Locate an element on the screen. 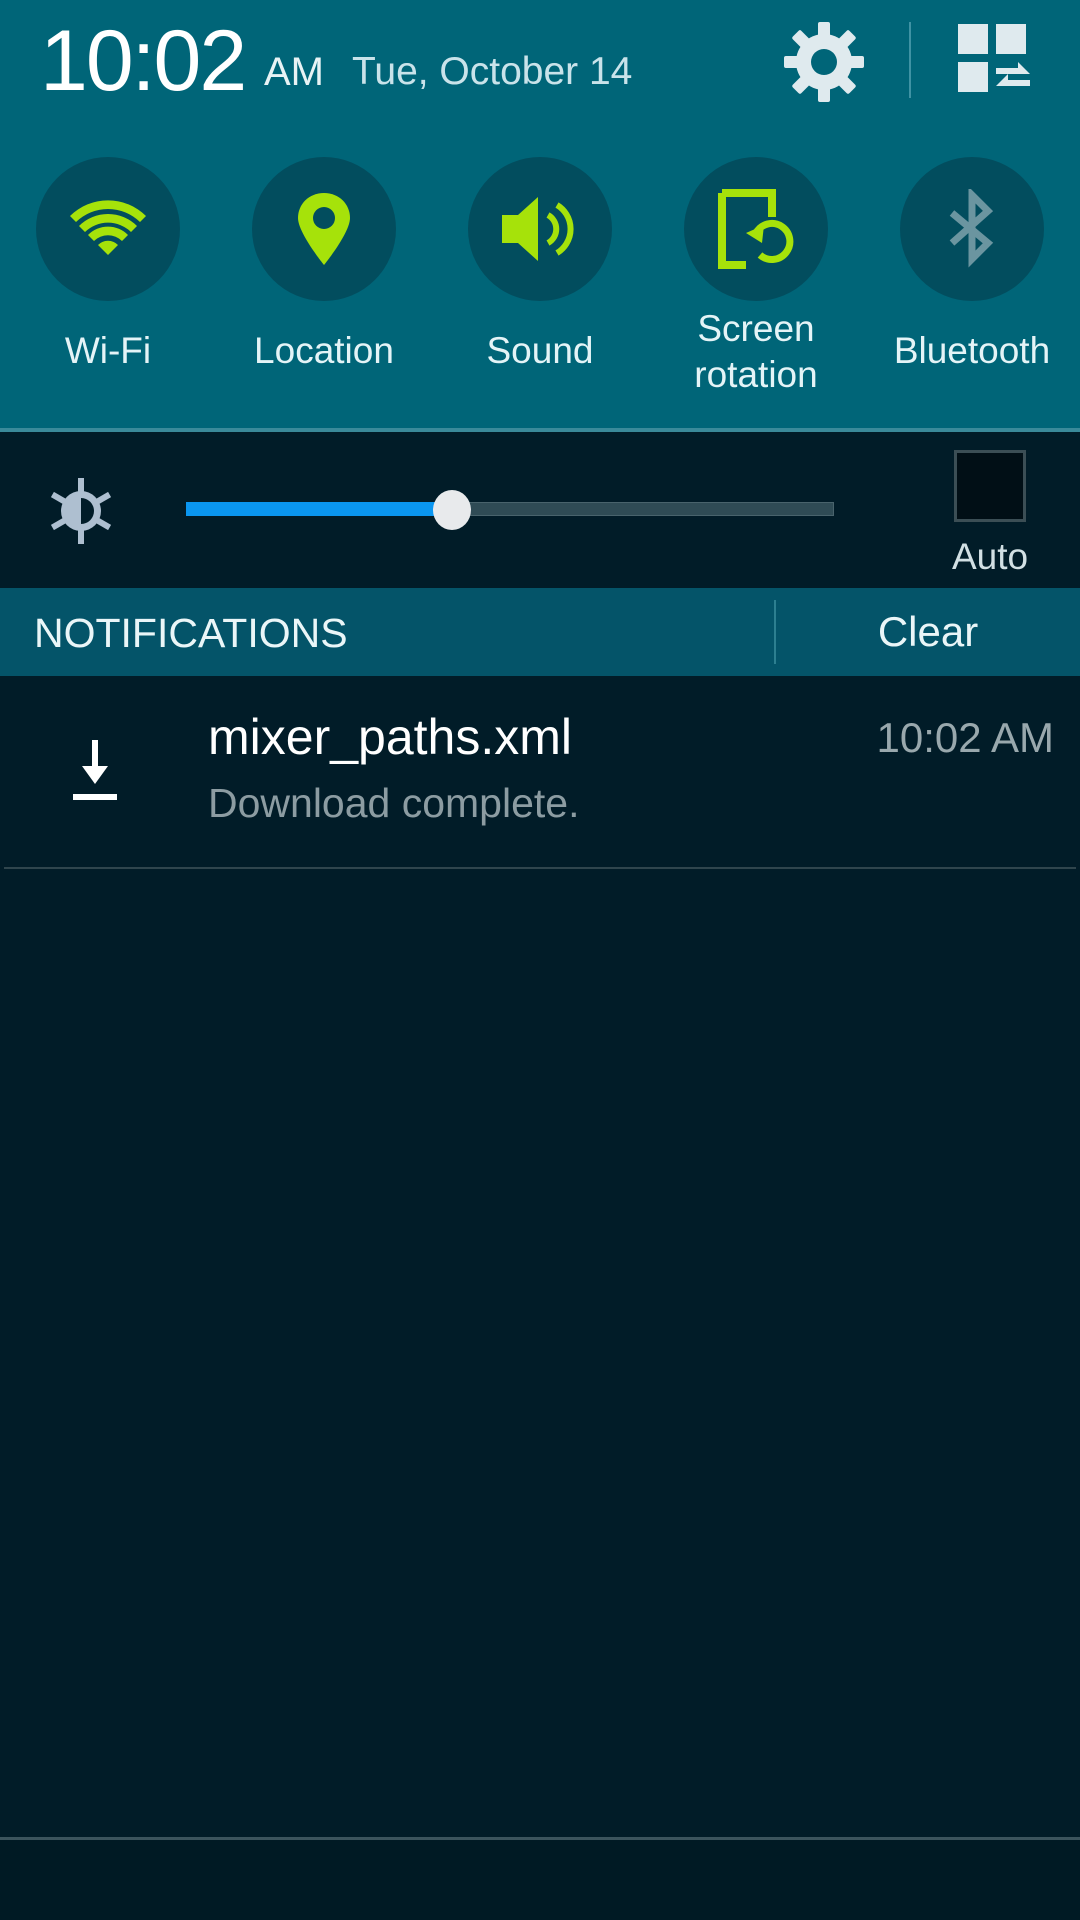 This screenshot has width=1080, height=1920. notification-time: 10:02 AM is located at coordinates (965, 737).